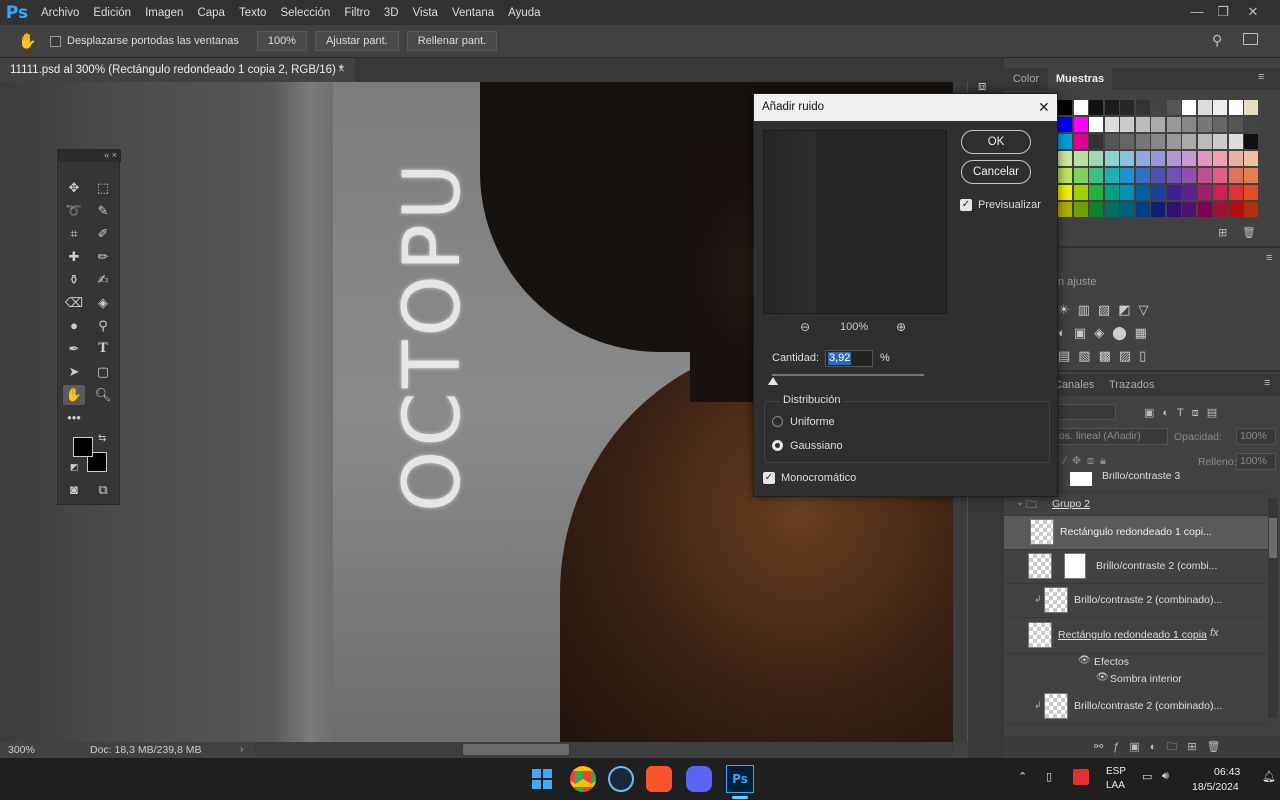 The height and width of the screenshot is (800, 1280). What do you see at coordinates (341, 70) in the screenshot?
I see `close-tab-icon: ×` at bounding box center [341, 70].